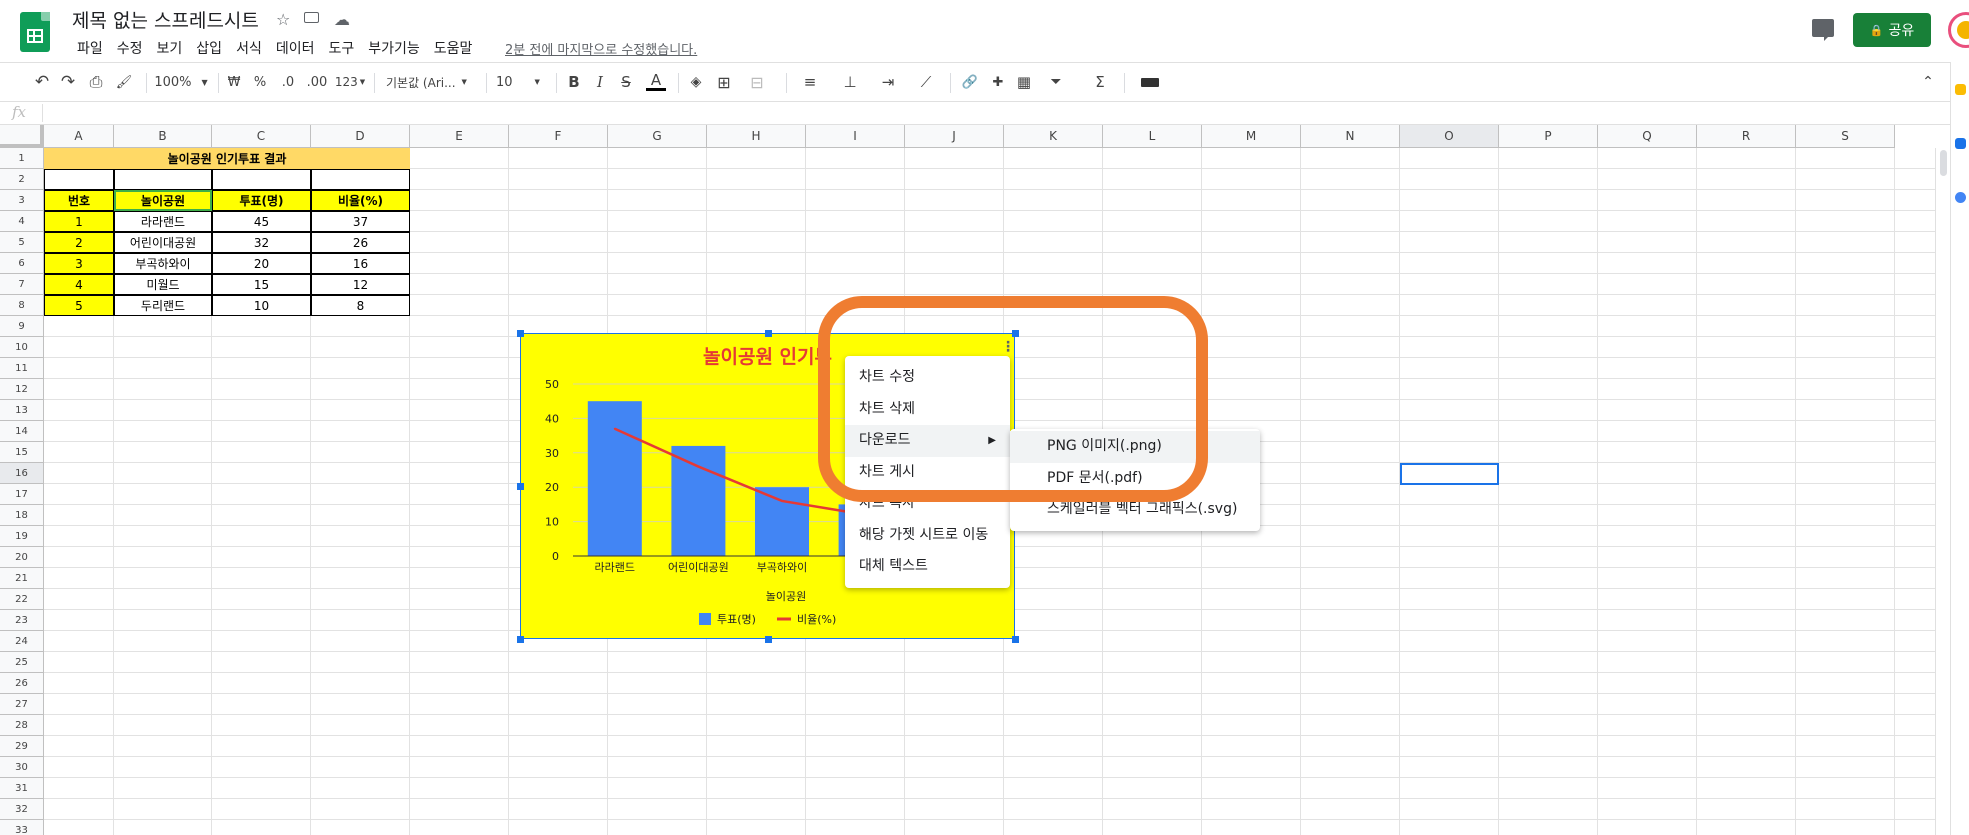  I want to click on table-header-cell: 투표(명), so click(261, 200).